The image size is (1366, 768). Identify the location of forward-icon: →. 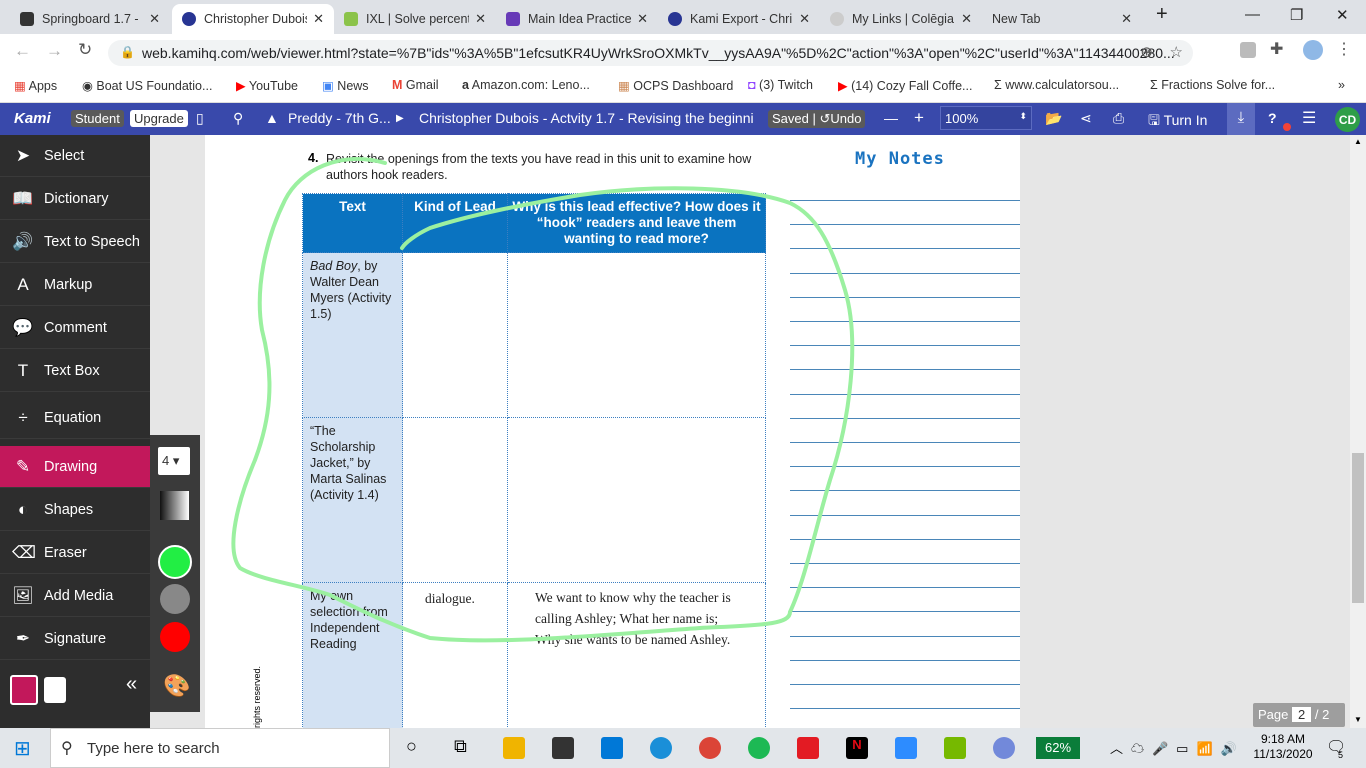
(54, 51).